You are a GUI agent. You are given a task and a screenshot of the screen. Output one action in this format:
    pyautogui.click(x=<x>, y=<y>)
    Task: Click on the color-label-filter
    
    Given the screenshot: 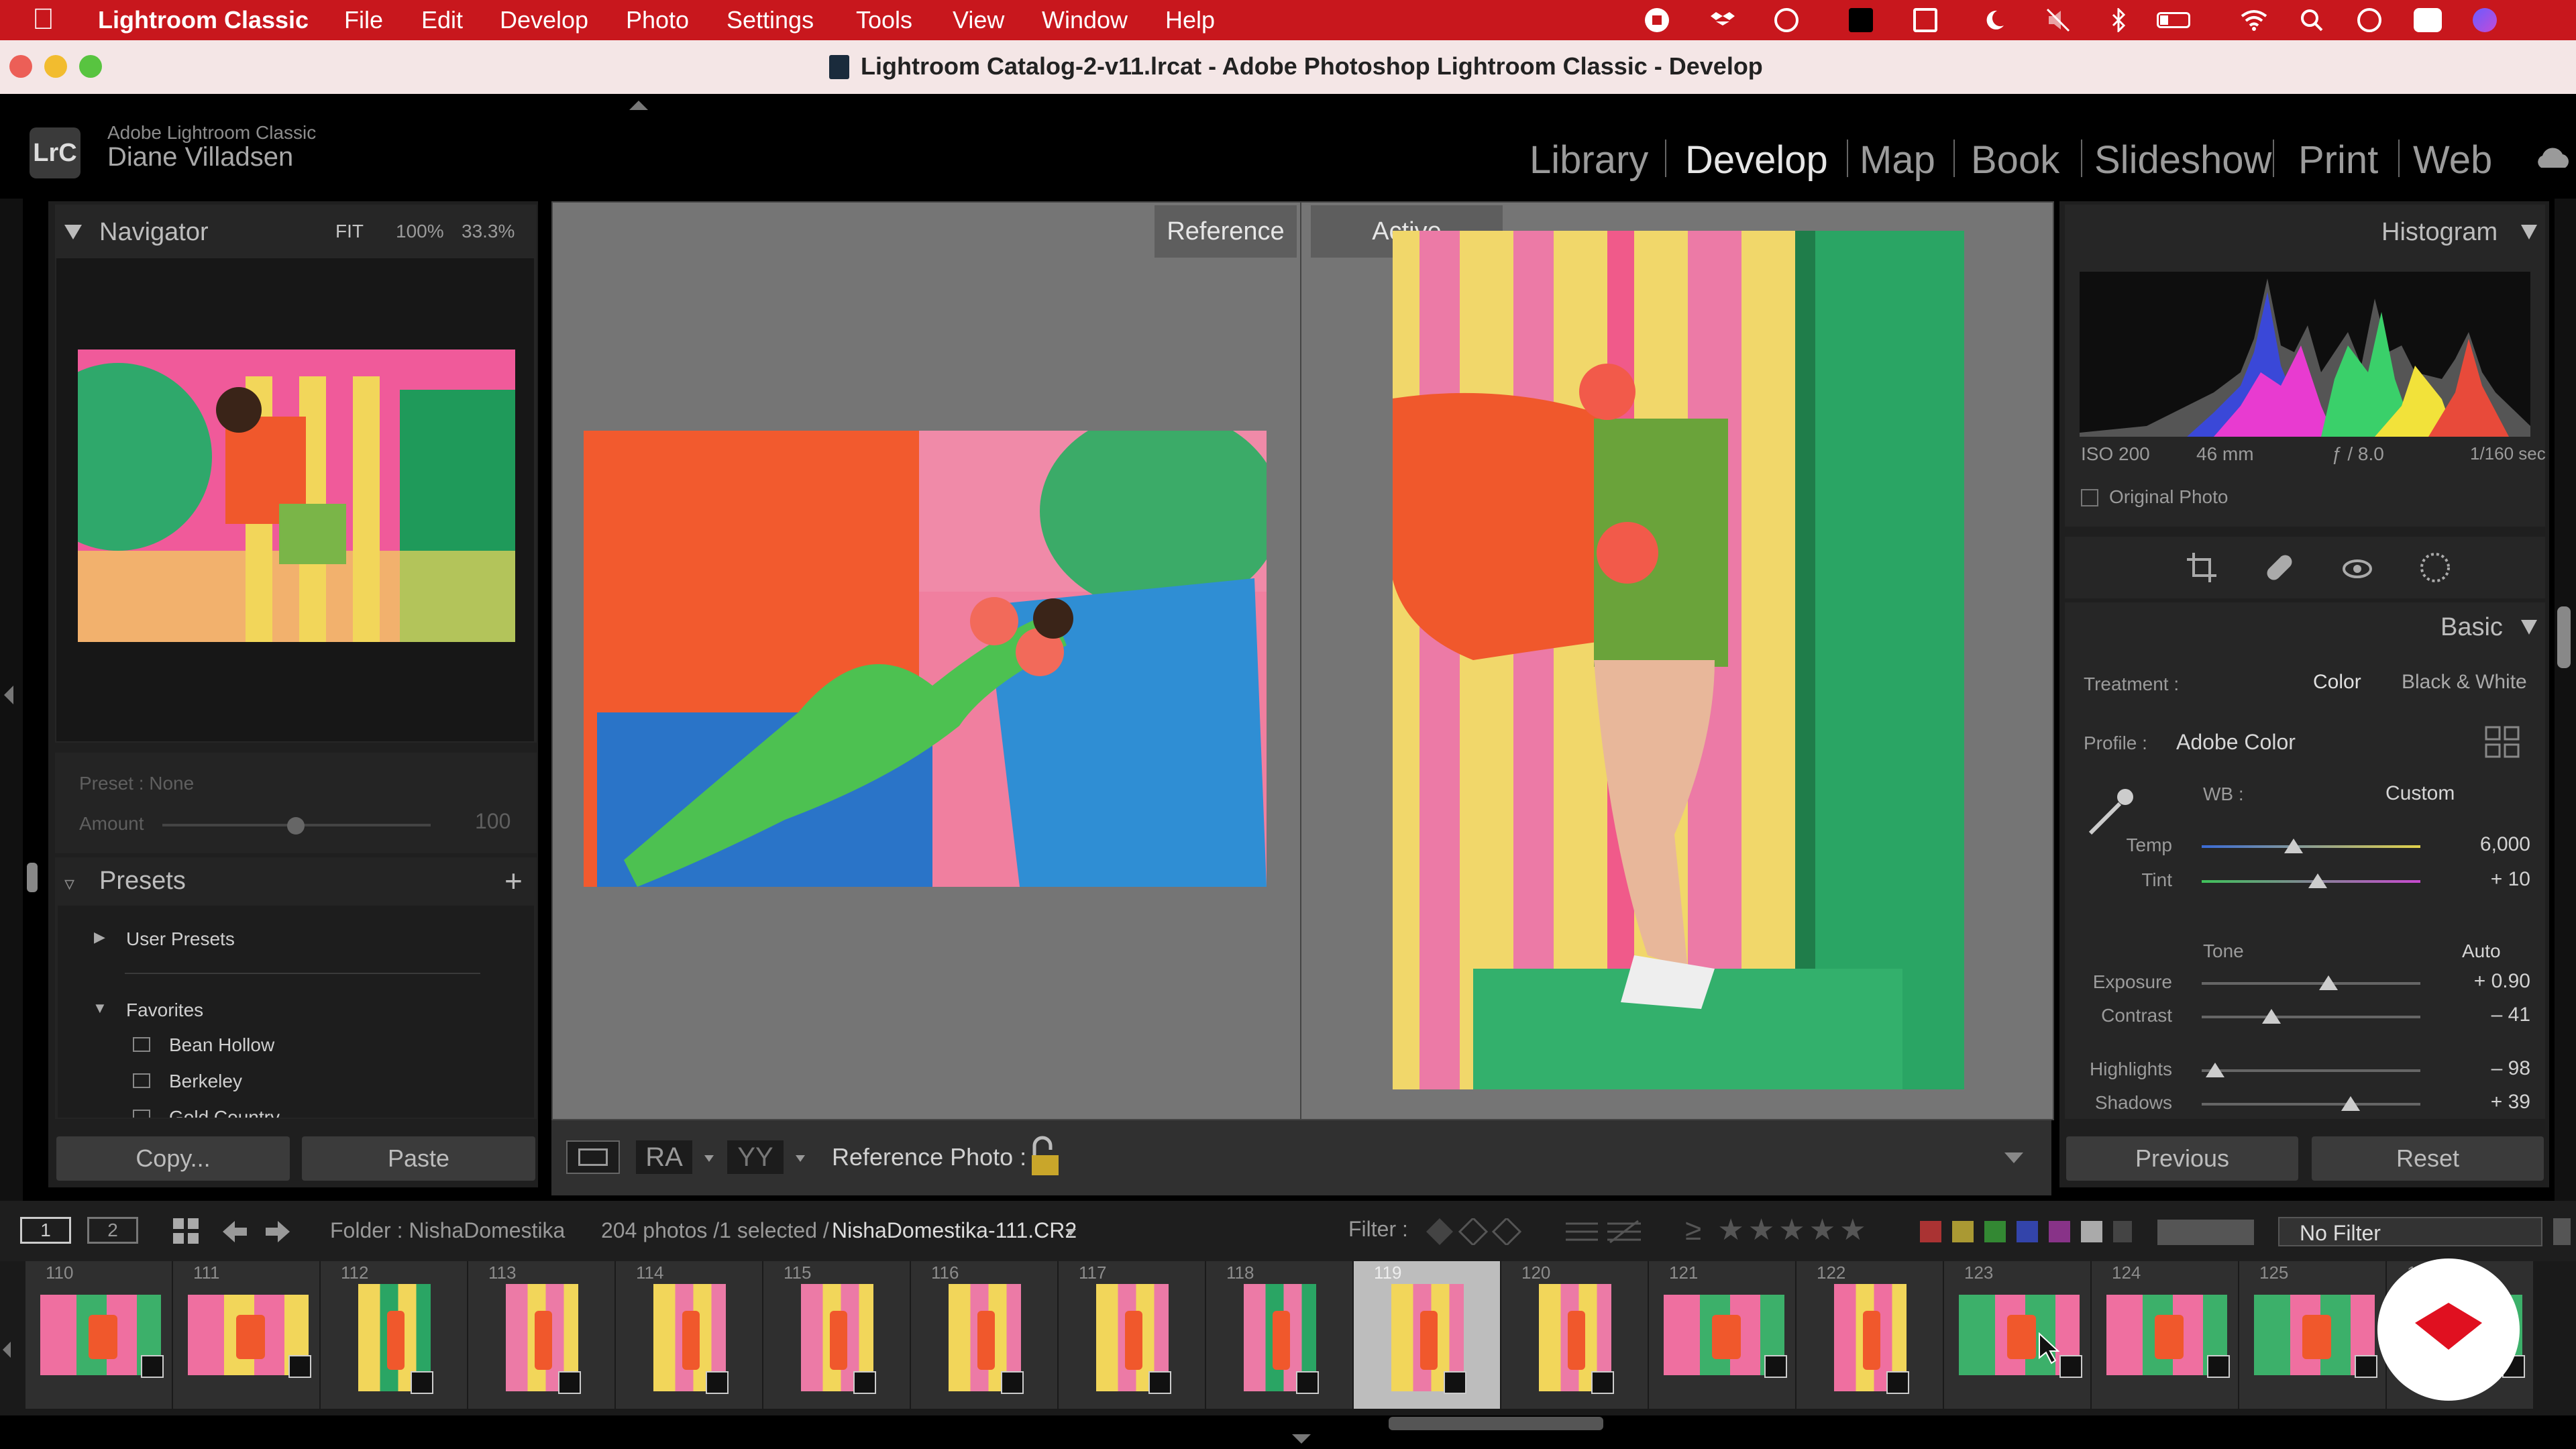 What is the action you would take?
    pyautogui.click(x=2026, y=1231)
    